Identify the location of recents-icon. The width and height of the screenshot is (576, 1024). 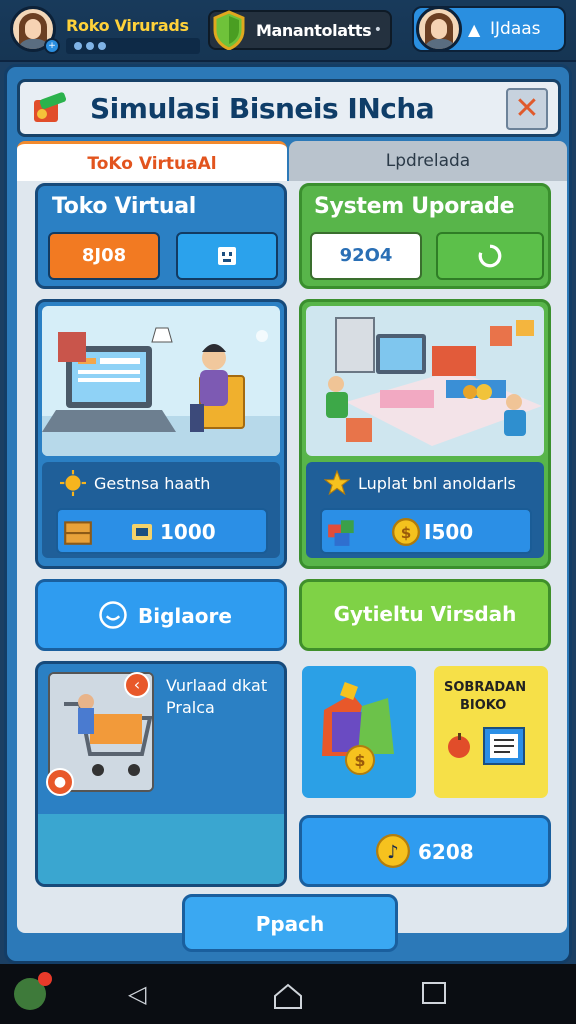
(434, 993).